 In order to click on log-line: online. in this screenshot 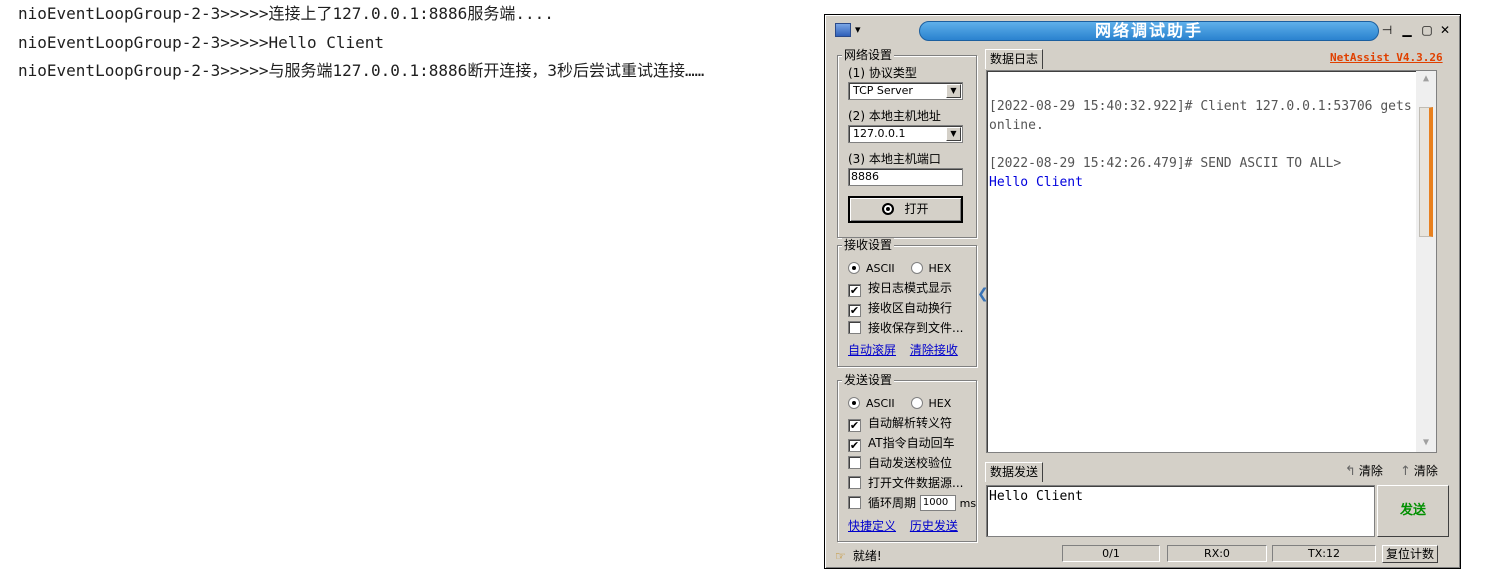, I will do `click(1016, 125)`.